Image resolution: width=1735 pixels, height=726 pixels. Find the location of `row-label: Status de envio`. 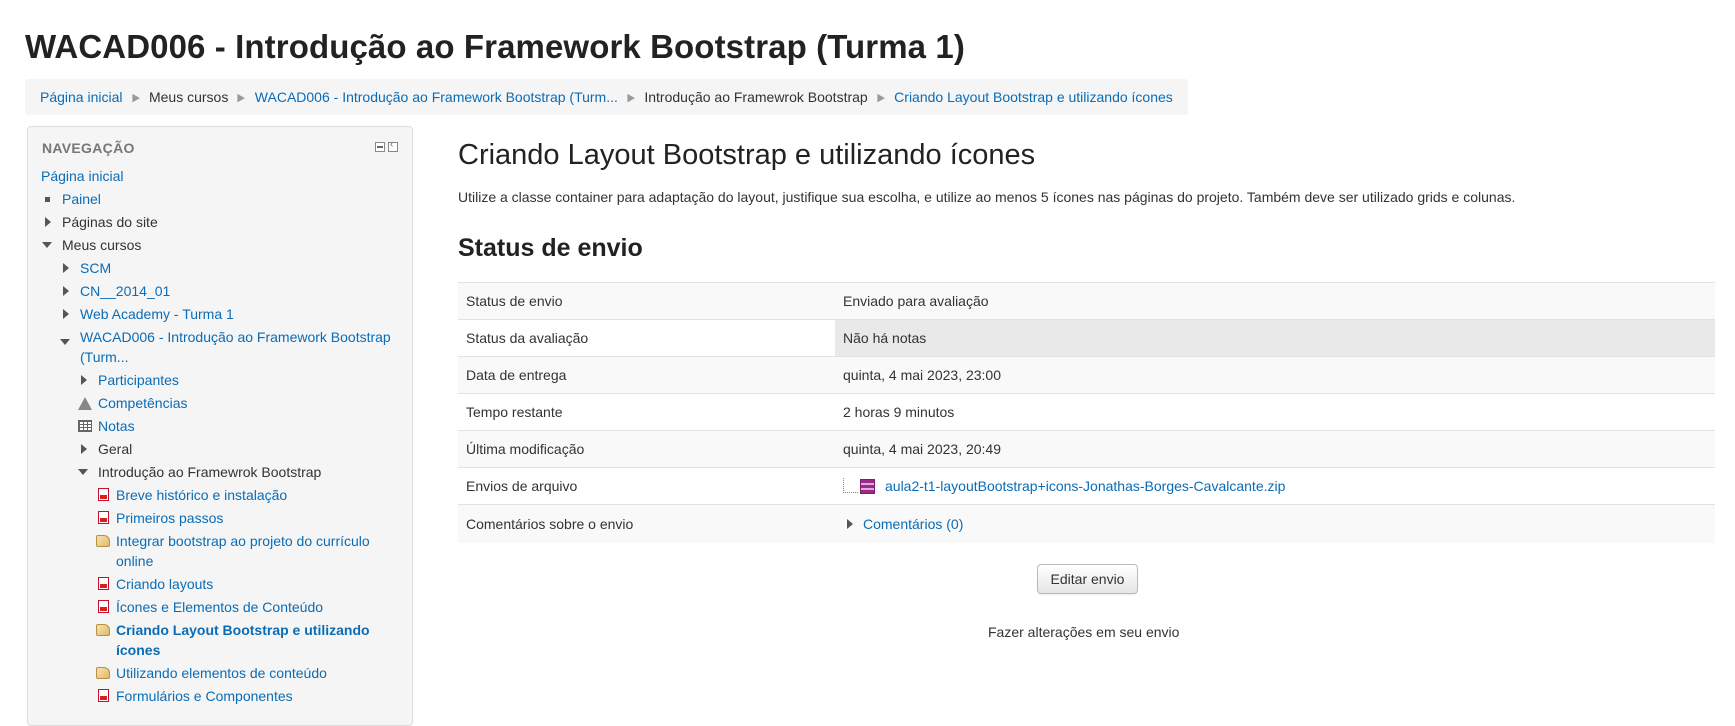

row-label: Status de envio is located at coordinates (646, 301).